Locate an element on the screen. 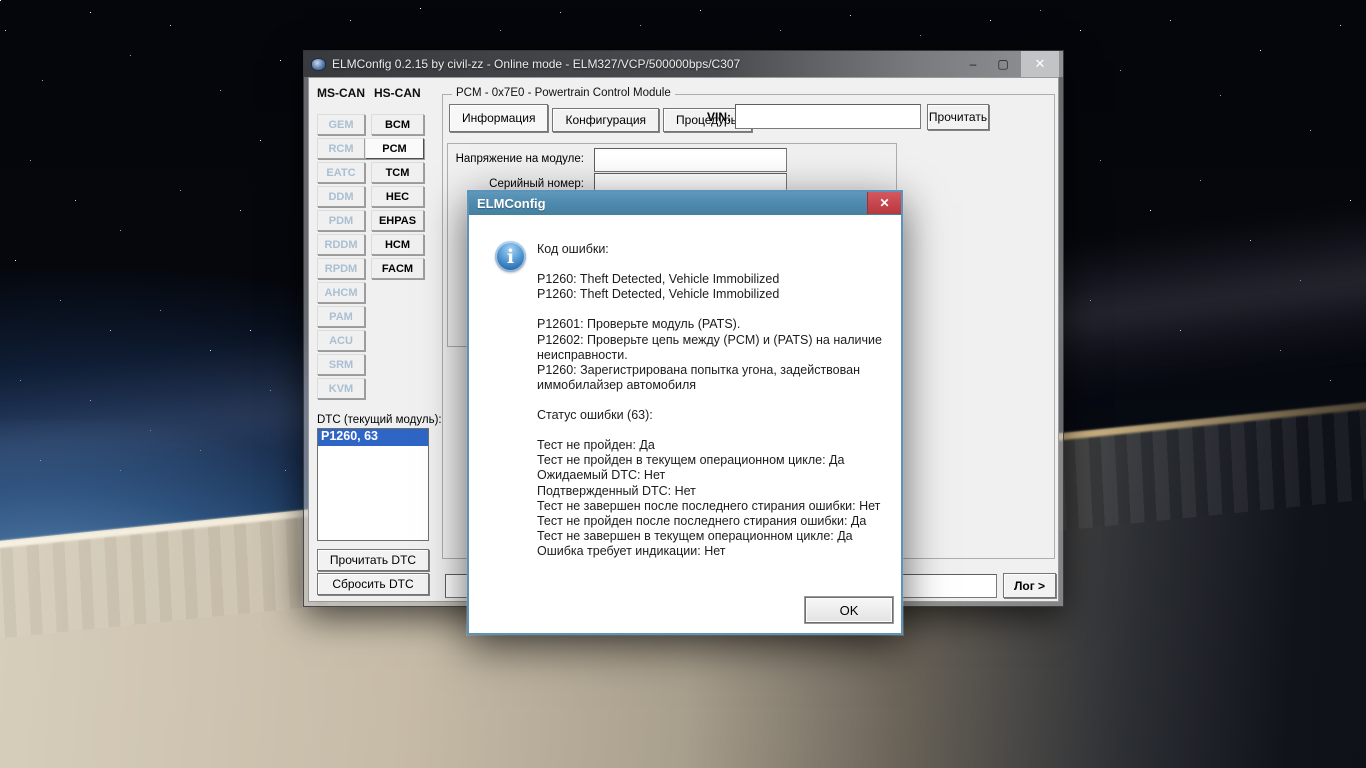 The height and width of the screenshot is (768, 1366). module-tab: RDDM is located at coordinates (341, 244).